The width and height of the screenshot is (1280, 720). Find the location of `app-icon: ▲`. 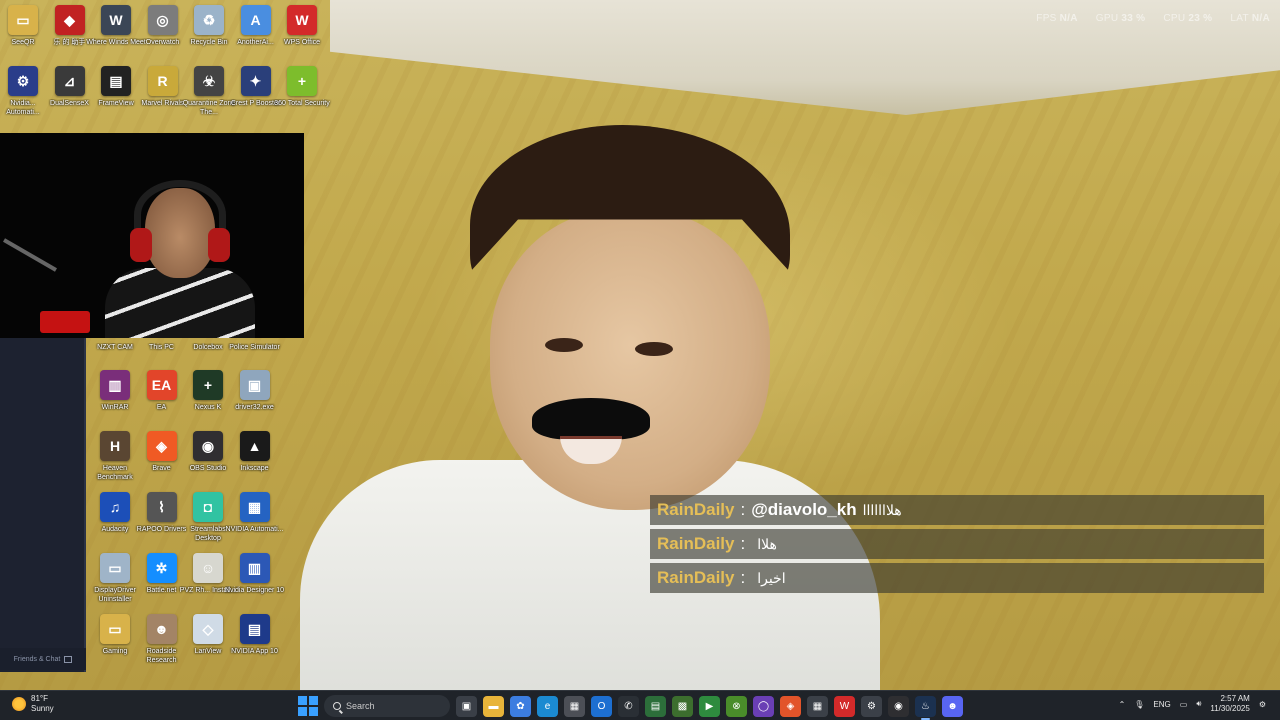

app-icon: ▲ is located at coordinates (254, 446).